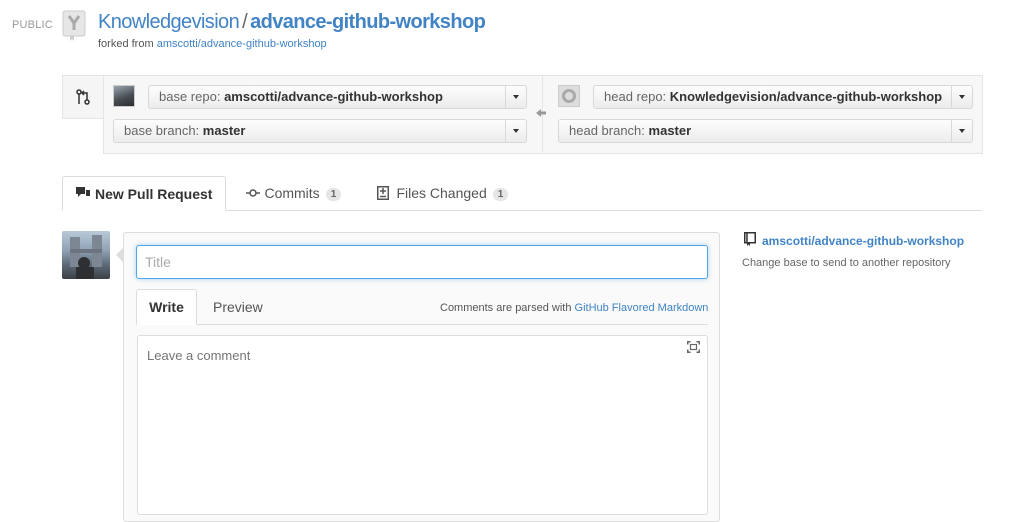 The width and height of the screenshot is (1014, 522). What do you see at coordinates (541, 113) in the screenshot?
I see `arrow-left-icon` at bounding box center [541, 113].